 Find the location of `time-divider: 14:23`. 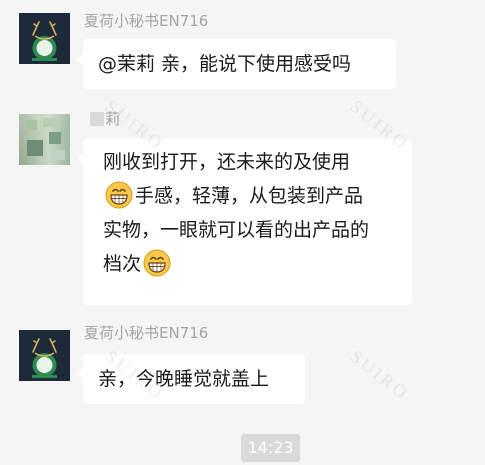

time-divider: 14:23 is located at coordinates (270, 448).